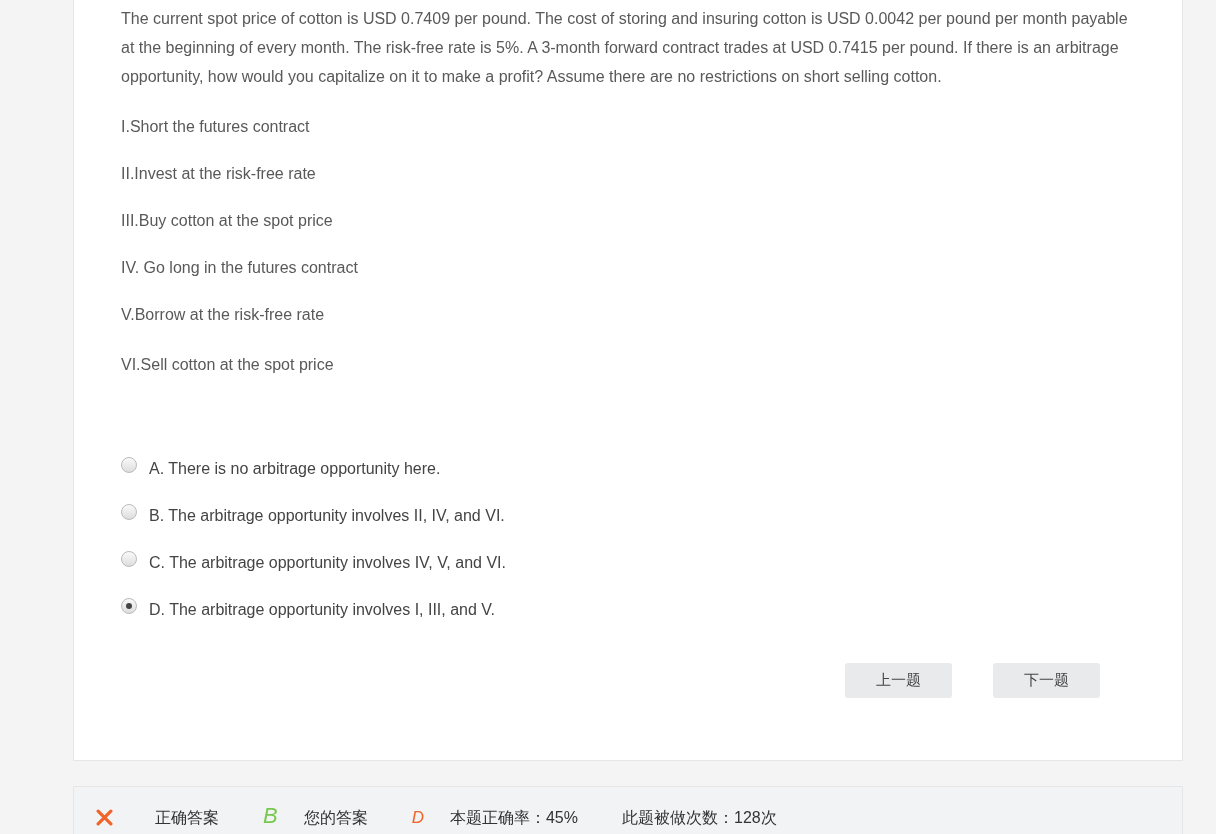 This screenshot has height=834, width=1216. What do you see at coordinates (270, 816) in the screenshot?
I see `correct-answer-value: B` at bounding box center [270, 816].